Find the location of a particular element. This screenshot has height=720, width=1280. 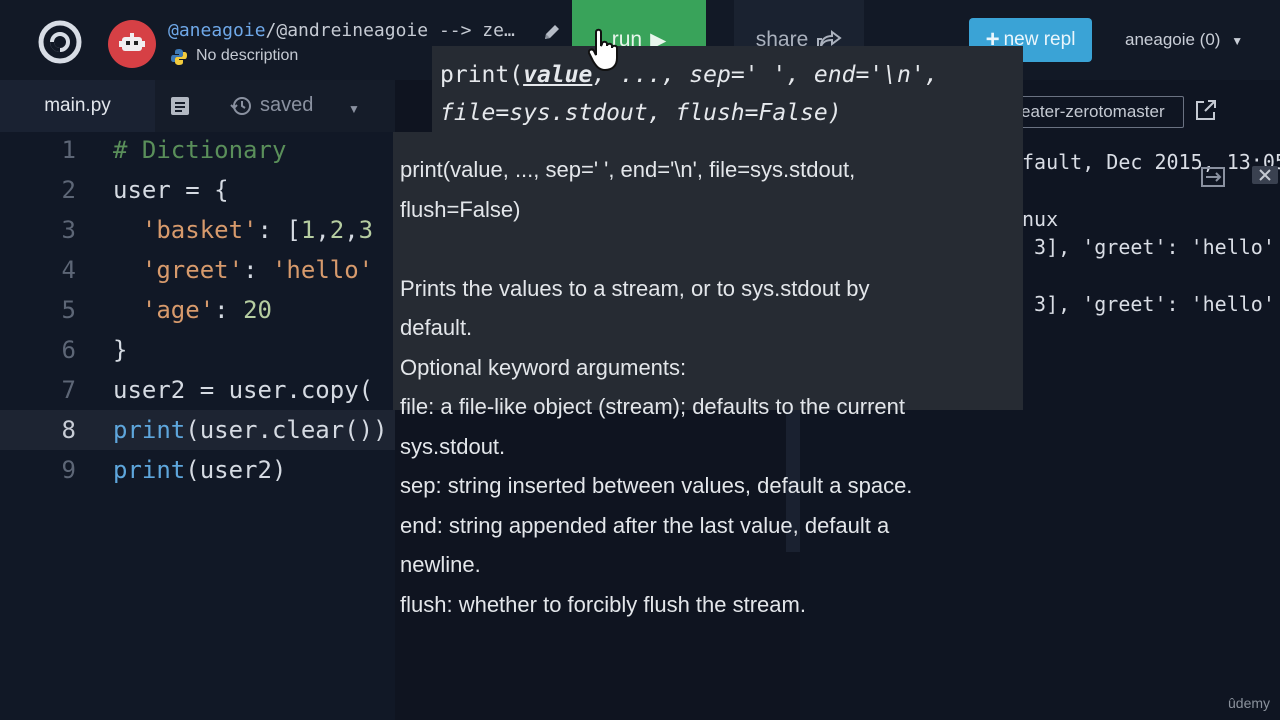

document-icon is located at coordinates (180, 106).